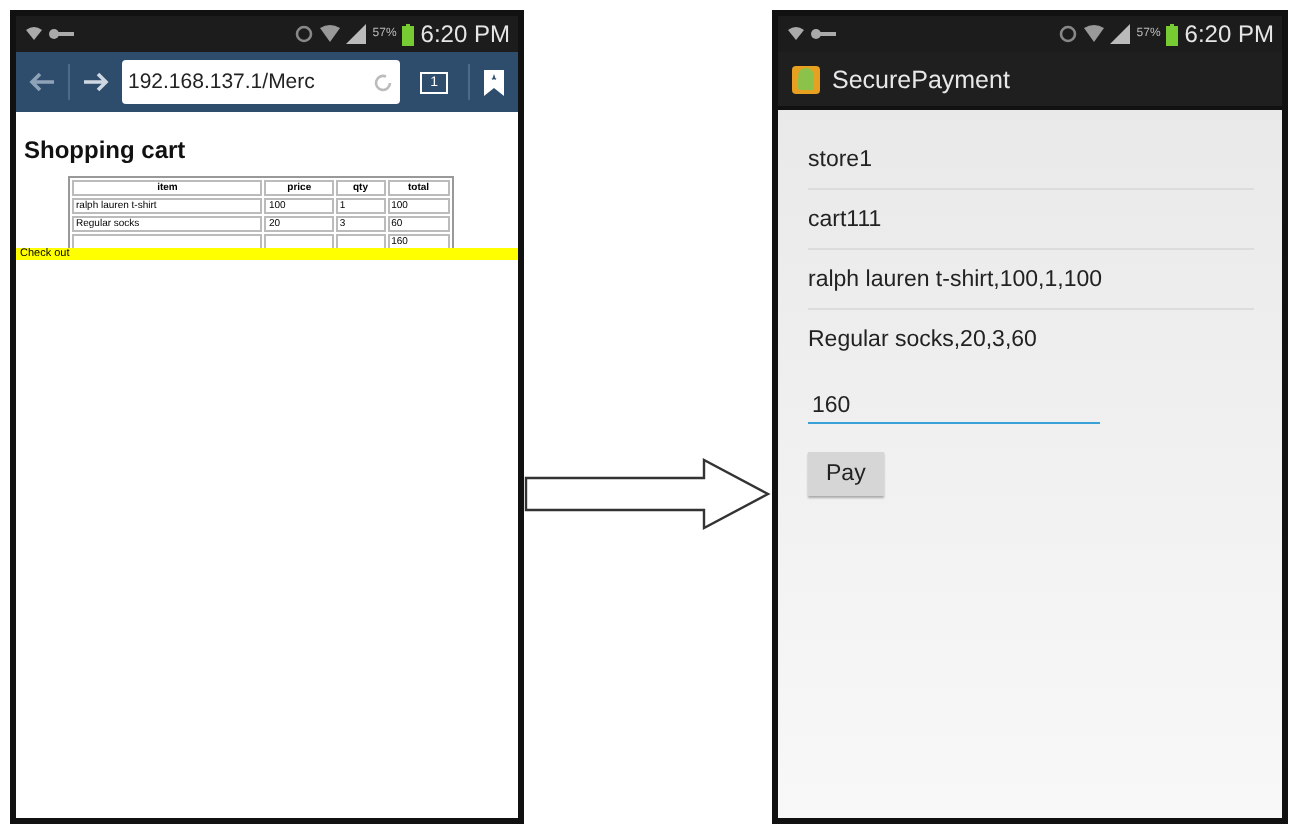 The image size is (1290, 830). I want to click on android-icon, so click(806, 79).